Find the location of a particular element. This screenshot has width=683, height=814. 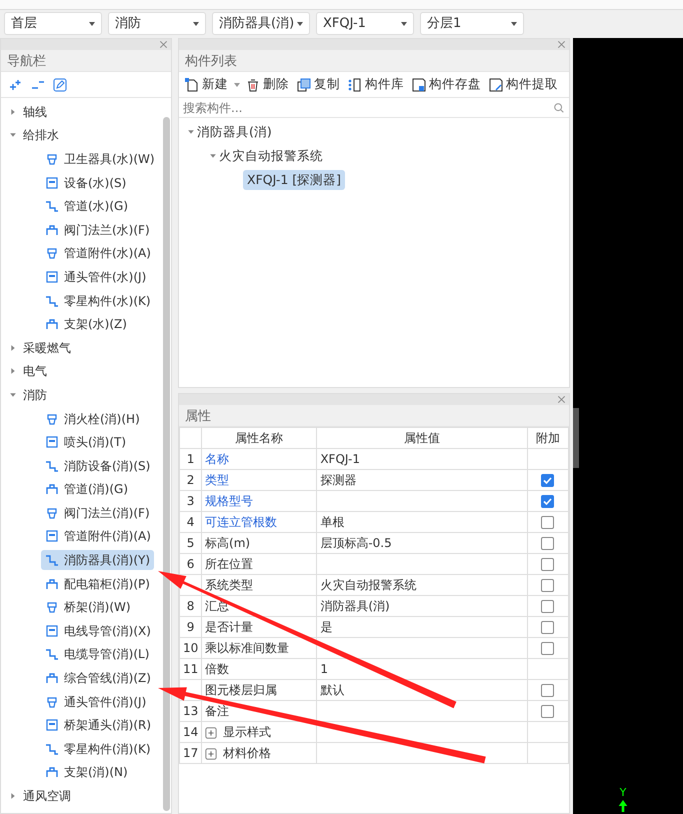

property-name: 类型 is located at coordinates (259, 480).